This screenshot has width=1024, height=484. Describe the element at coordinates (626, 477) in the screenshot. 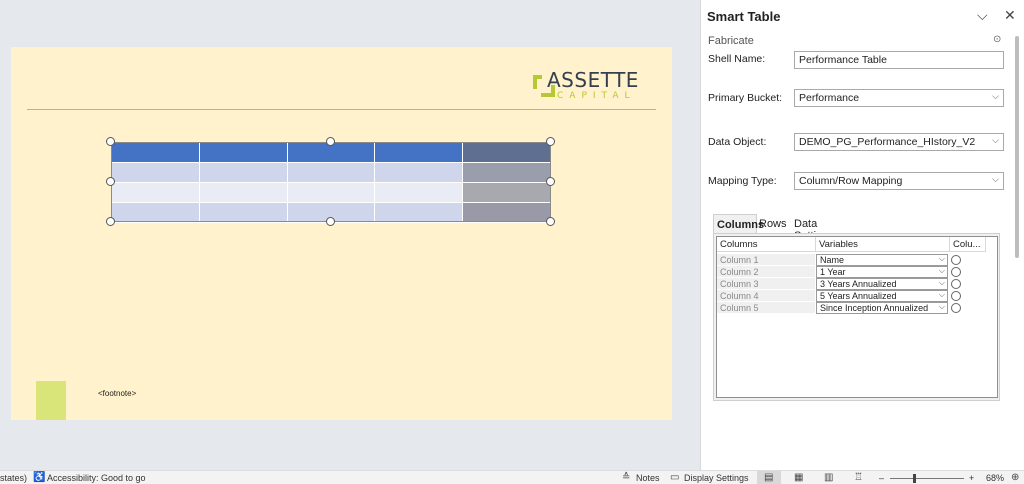

I see `notes-icon: ≙` at that location.